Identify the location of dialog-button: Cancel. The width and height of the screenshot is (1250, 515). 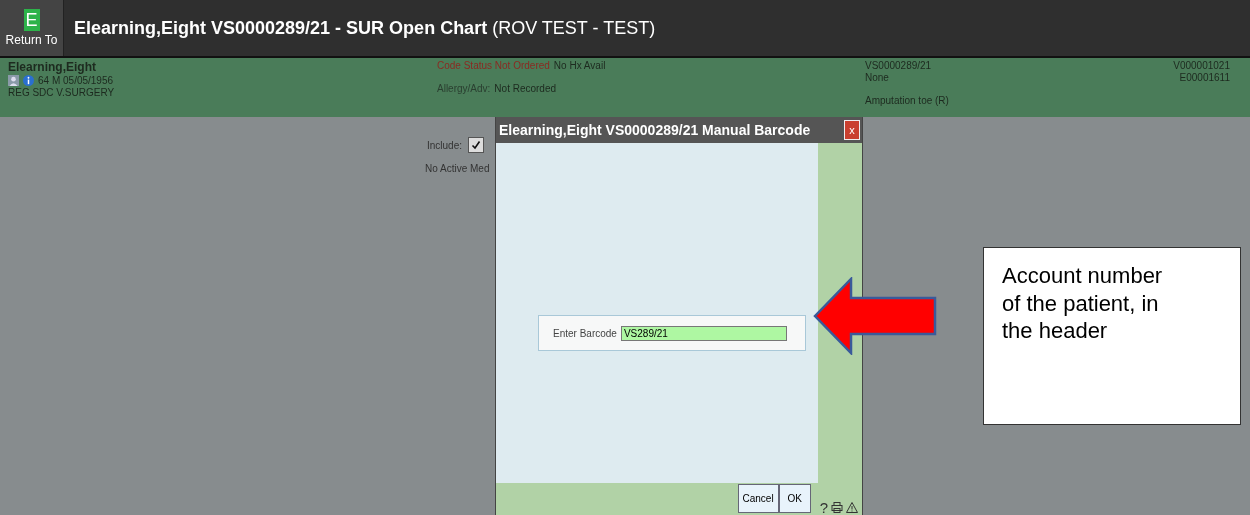
(758, 498).